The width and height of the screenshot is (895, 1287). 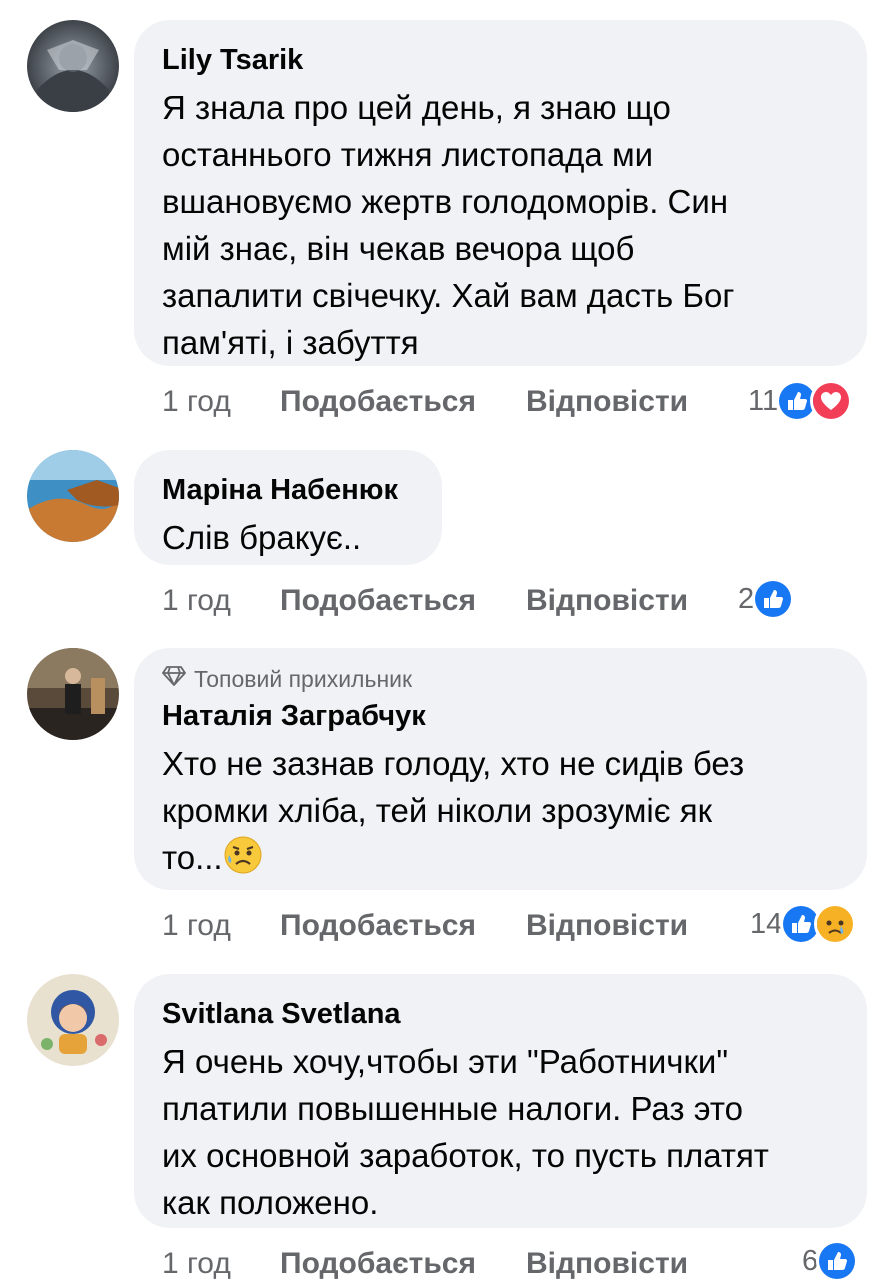 What do you see at coordinates (803, 924) in the screenshot?
I see `reaction-summary: 14` at bounding box center [803, 924].